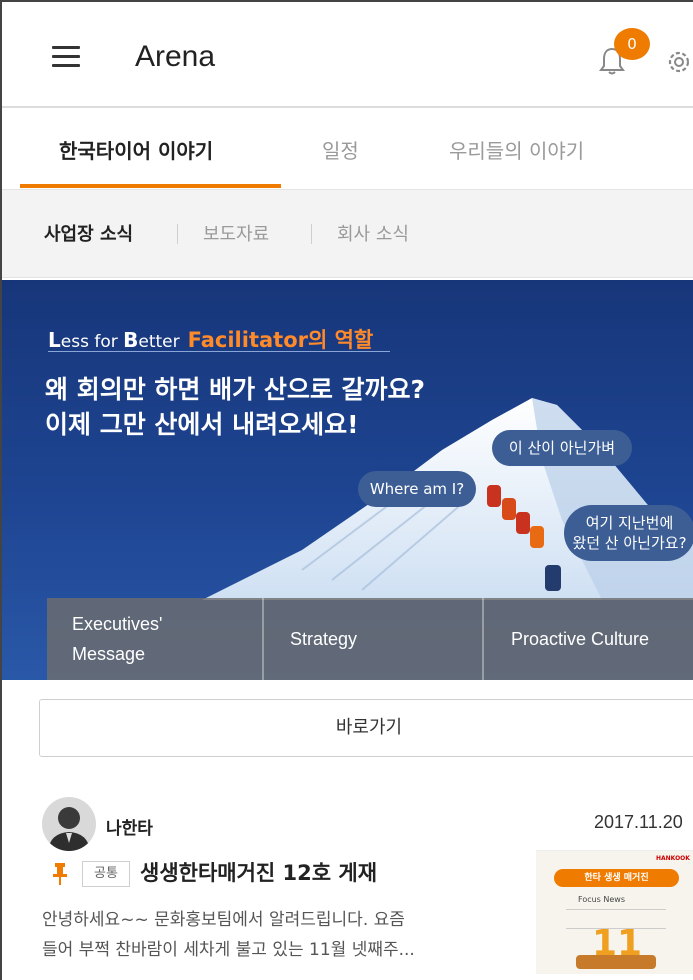 The image size is (693, 980). I want to click on post-title: 생생한타매거진 12호 게재, so click(258, 872).